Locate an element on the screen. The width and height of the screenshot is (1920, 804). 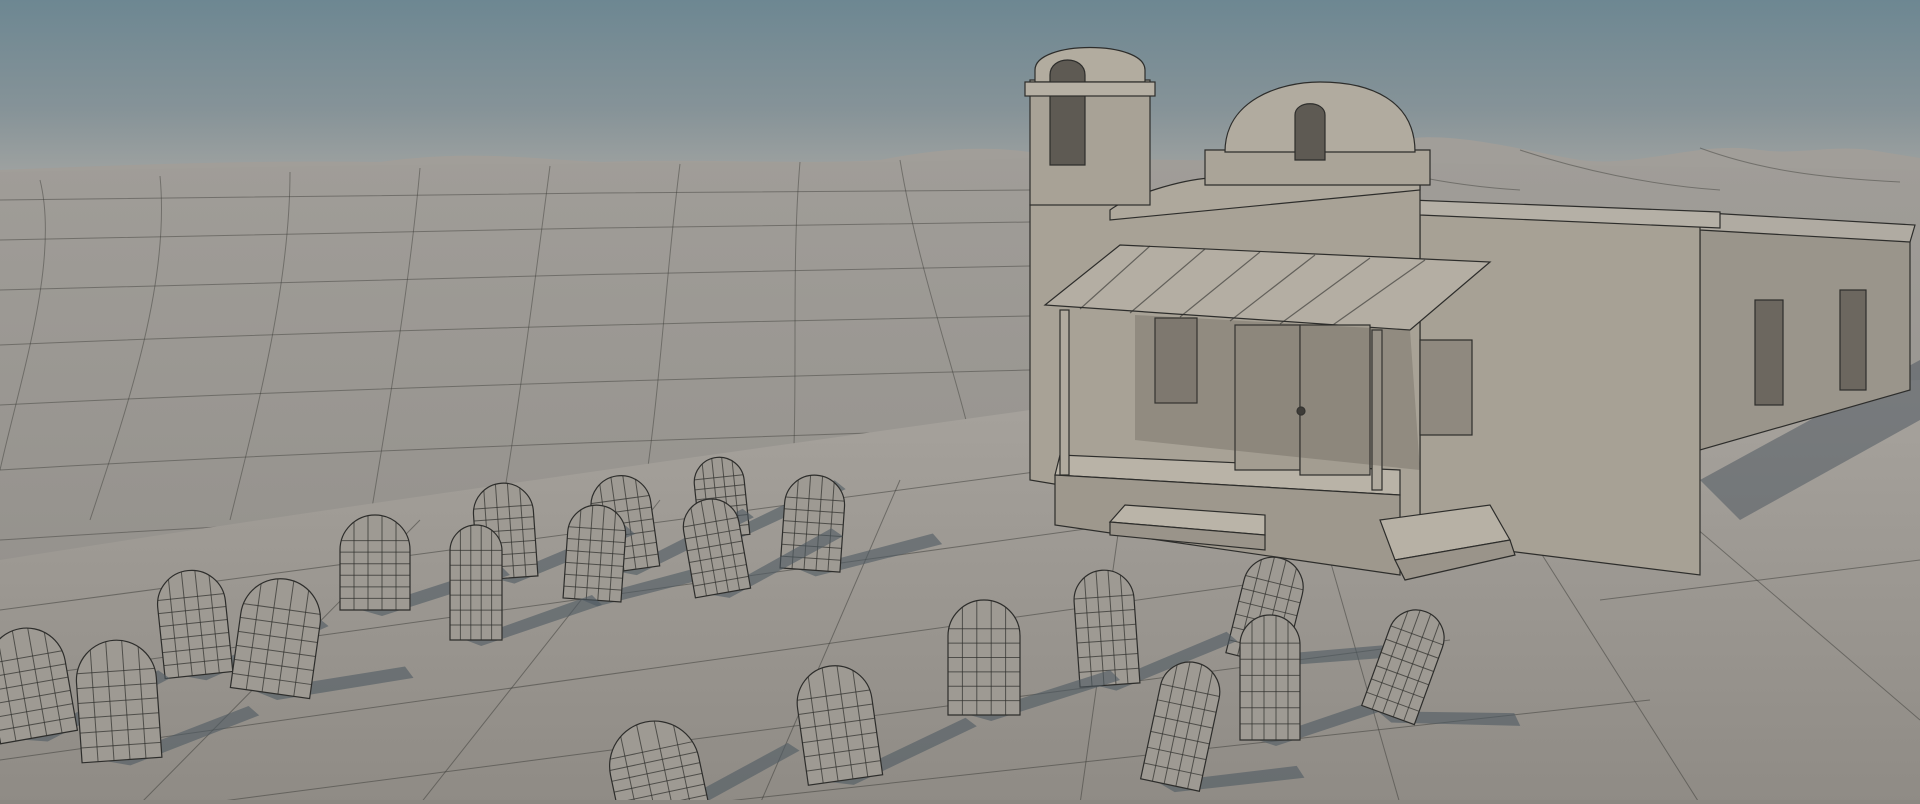
dome-window is located at coordinates (1310, 132).